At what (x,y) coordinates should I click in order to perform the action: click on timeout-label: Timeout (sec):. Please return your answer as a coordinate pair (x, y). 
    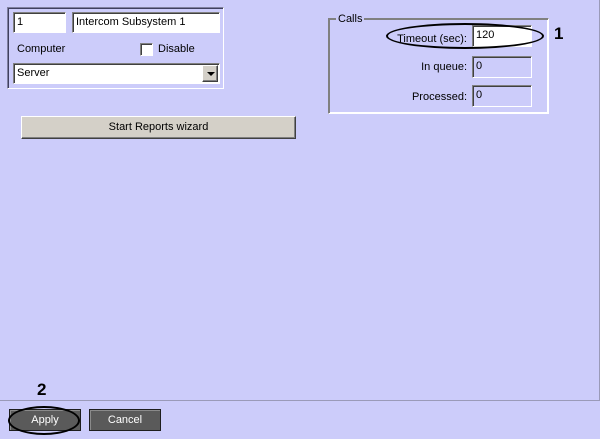
    Looking at the image, I should click on (432, 39).